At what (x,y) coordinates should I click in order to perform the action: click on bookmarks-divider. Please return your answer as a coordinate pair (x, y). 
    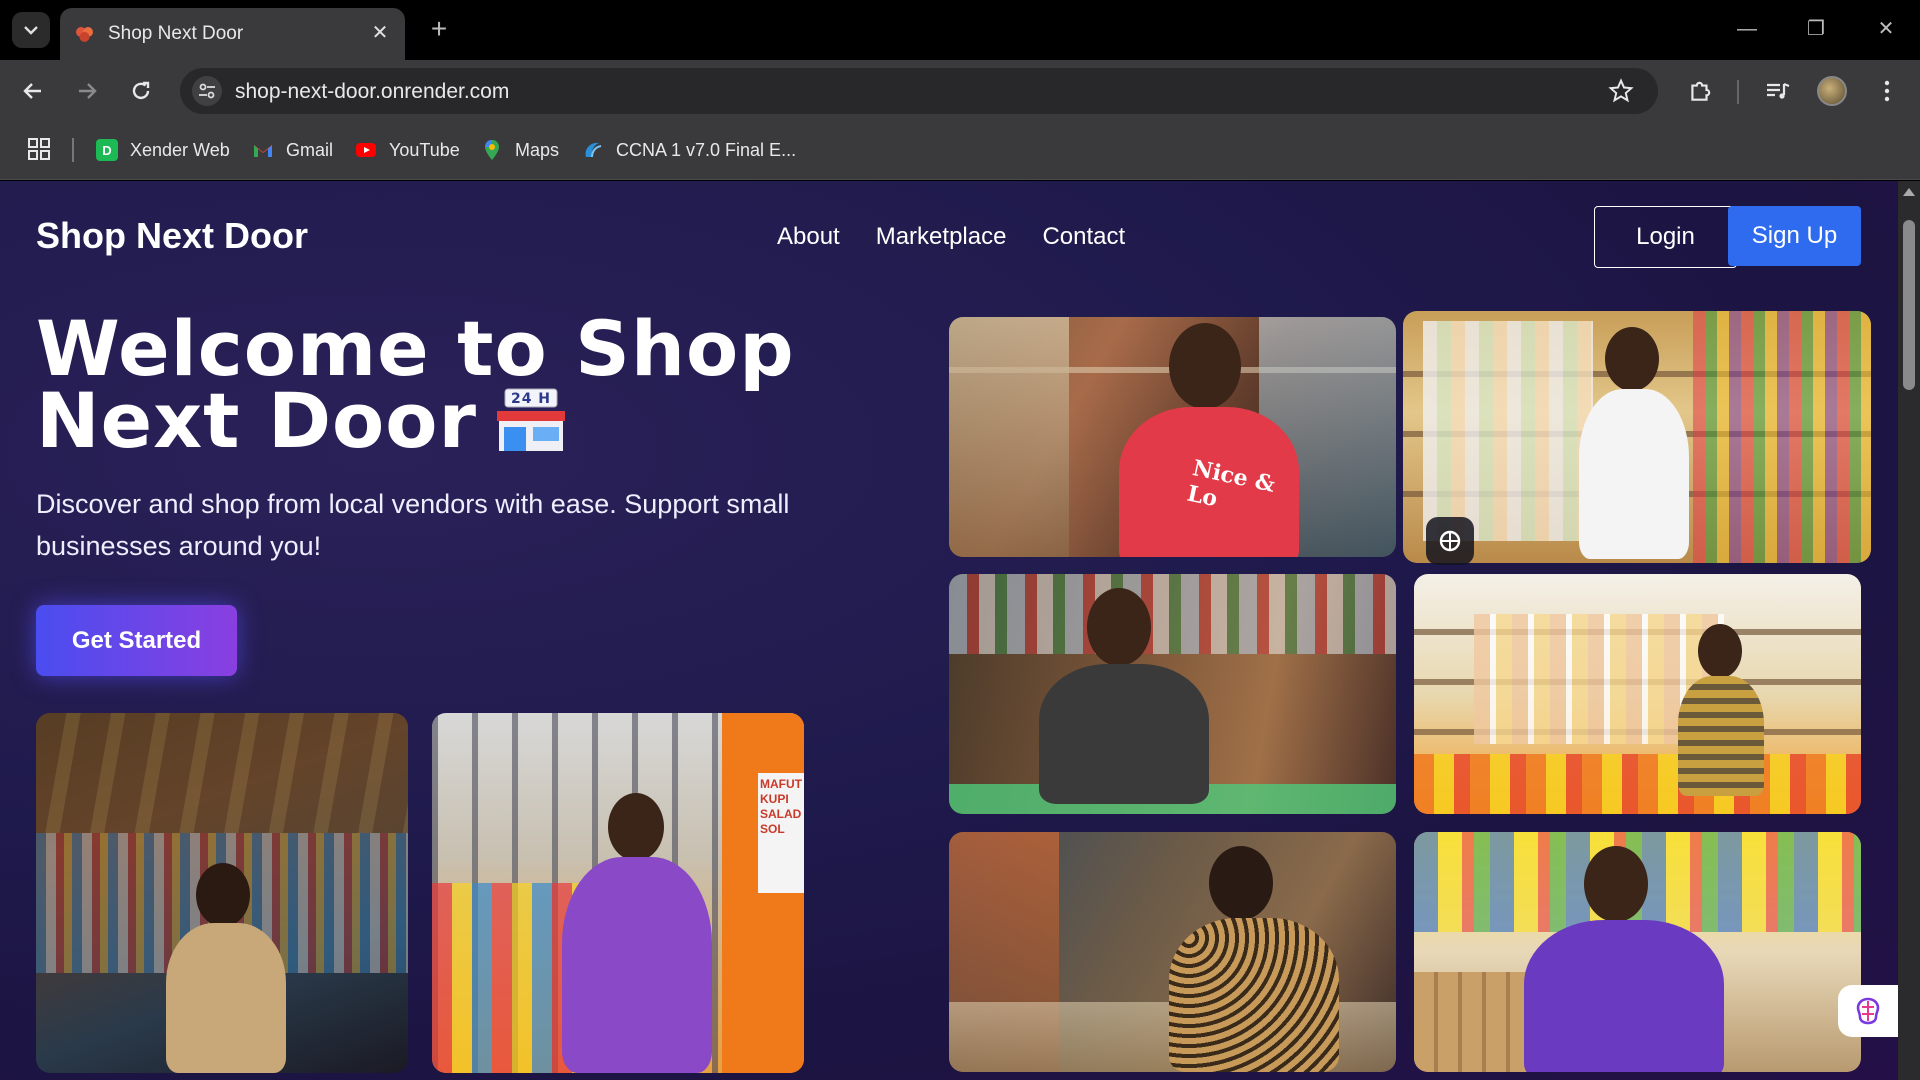
    Looking at the image, I should click on (73, 150).